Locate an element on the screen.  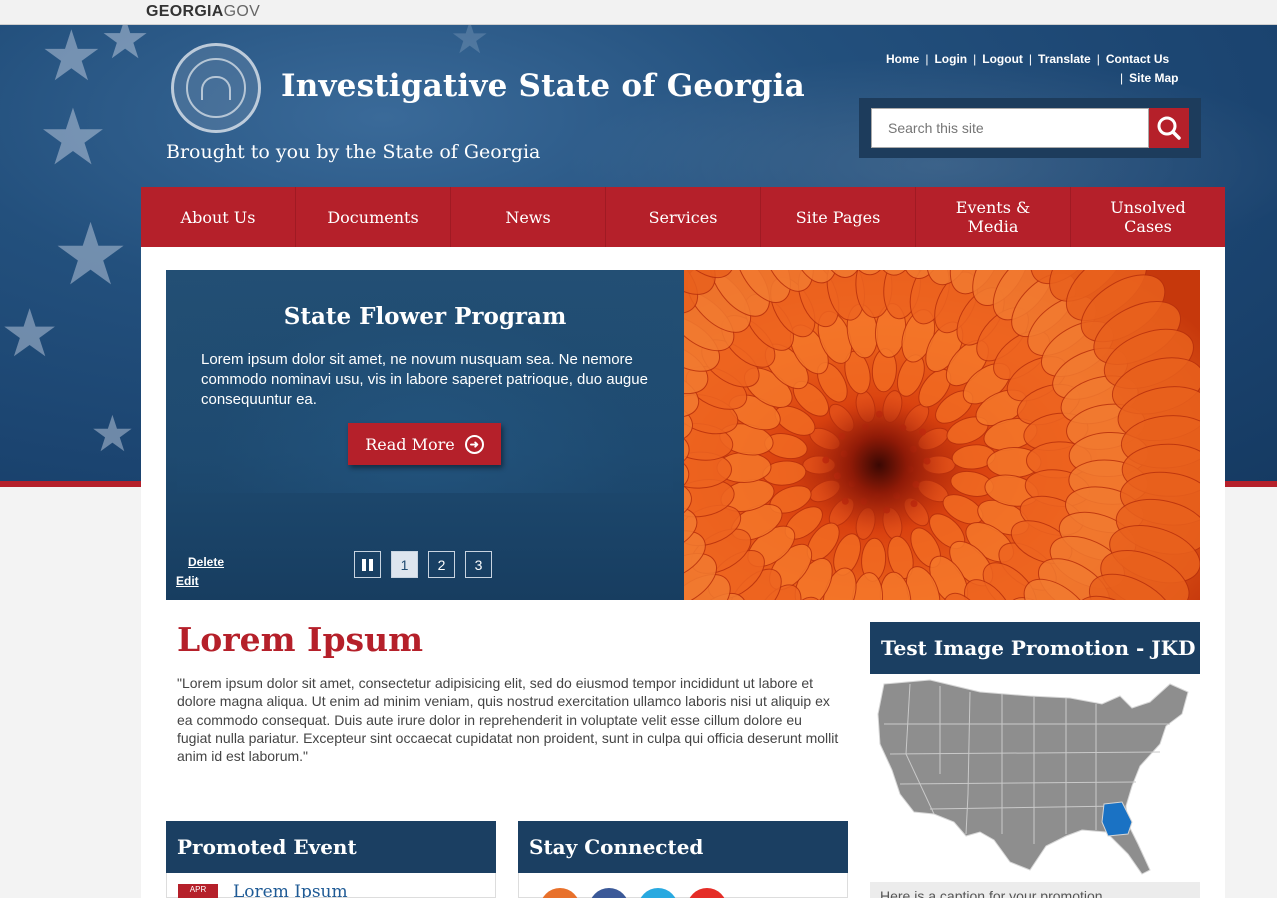
georgiagov-logo: GEORGIAGOV is located at coordinates (203, 12).